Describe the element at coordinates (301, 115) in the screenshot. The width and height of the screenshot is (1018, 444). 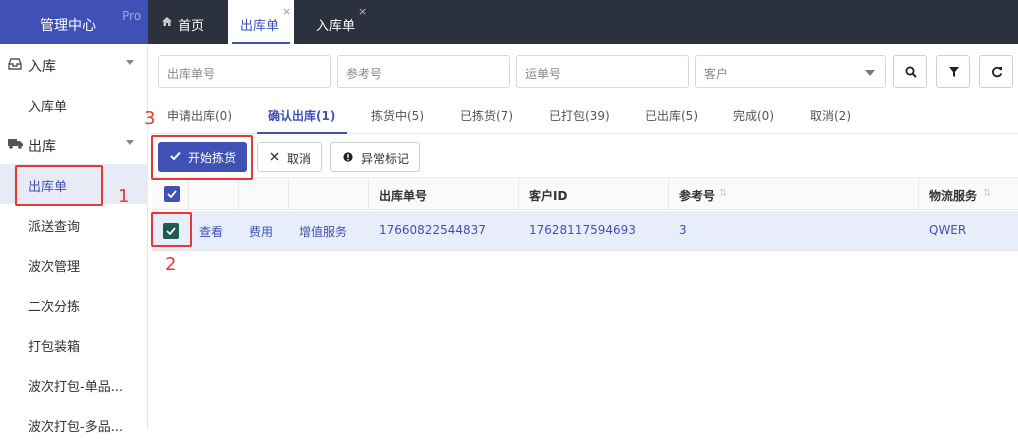
I see `tab-confirm-outbound: 确认出库(1)` at that location.